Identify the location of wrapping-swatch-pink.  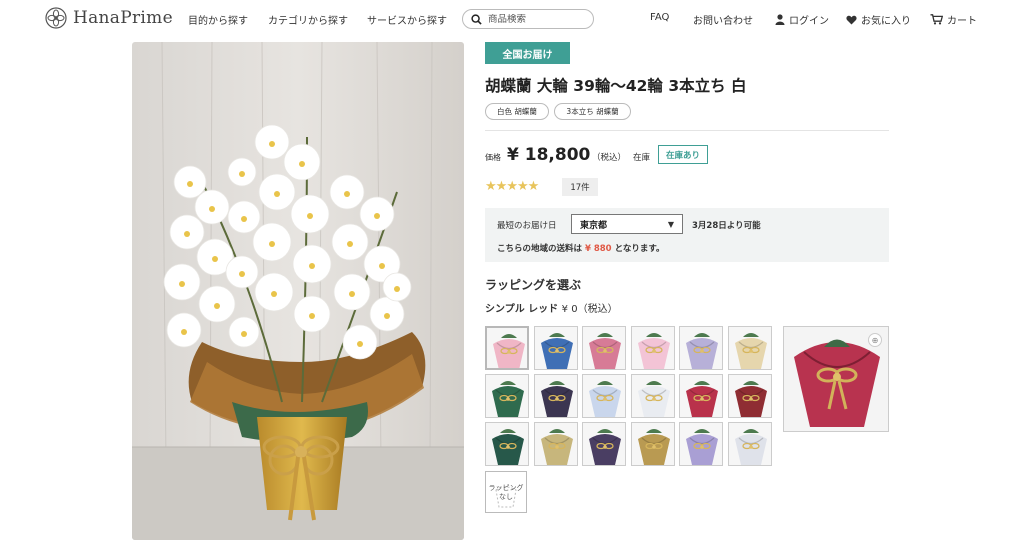
(507, 348).